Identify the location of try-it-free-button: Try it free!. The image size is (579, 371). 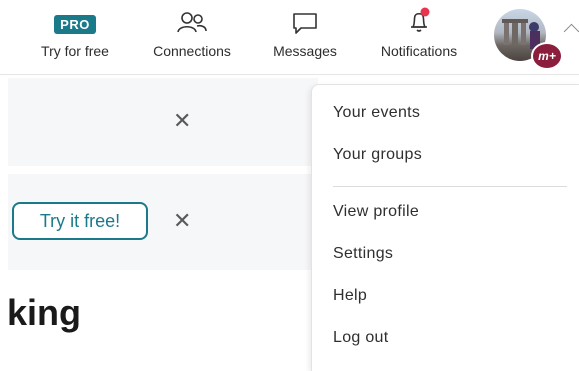
(80, 221).